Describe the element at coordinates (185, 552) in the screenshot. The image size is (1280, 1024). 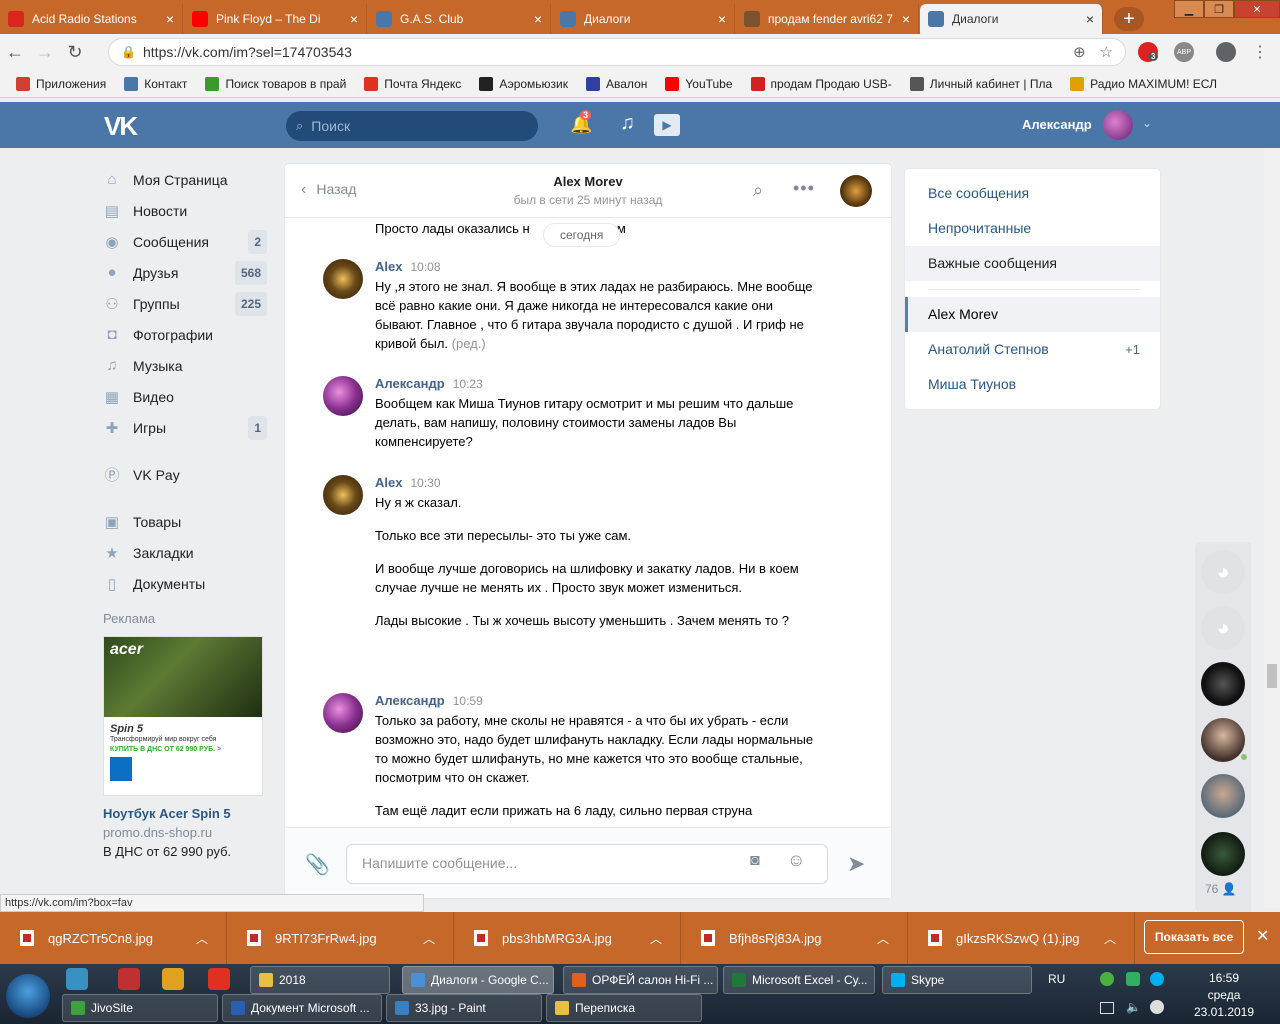
I see `sidebar-item-1: ★ Закладки` at that location.